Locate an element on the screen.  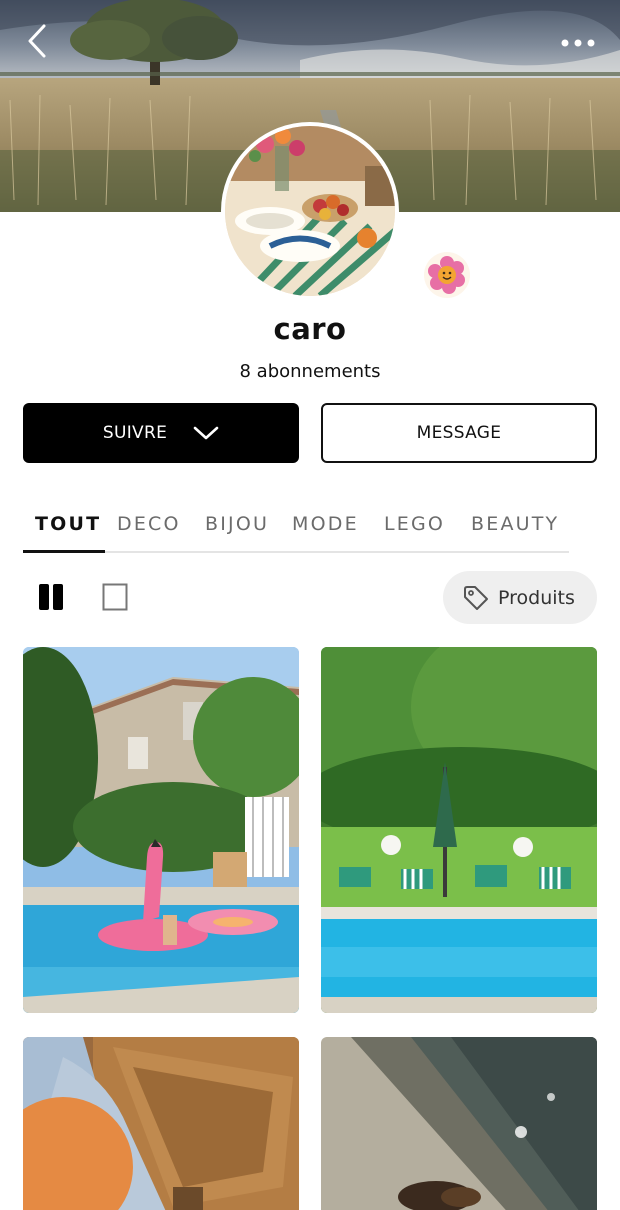
smiley-flower-icon is located at coordinates (447, 275).